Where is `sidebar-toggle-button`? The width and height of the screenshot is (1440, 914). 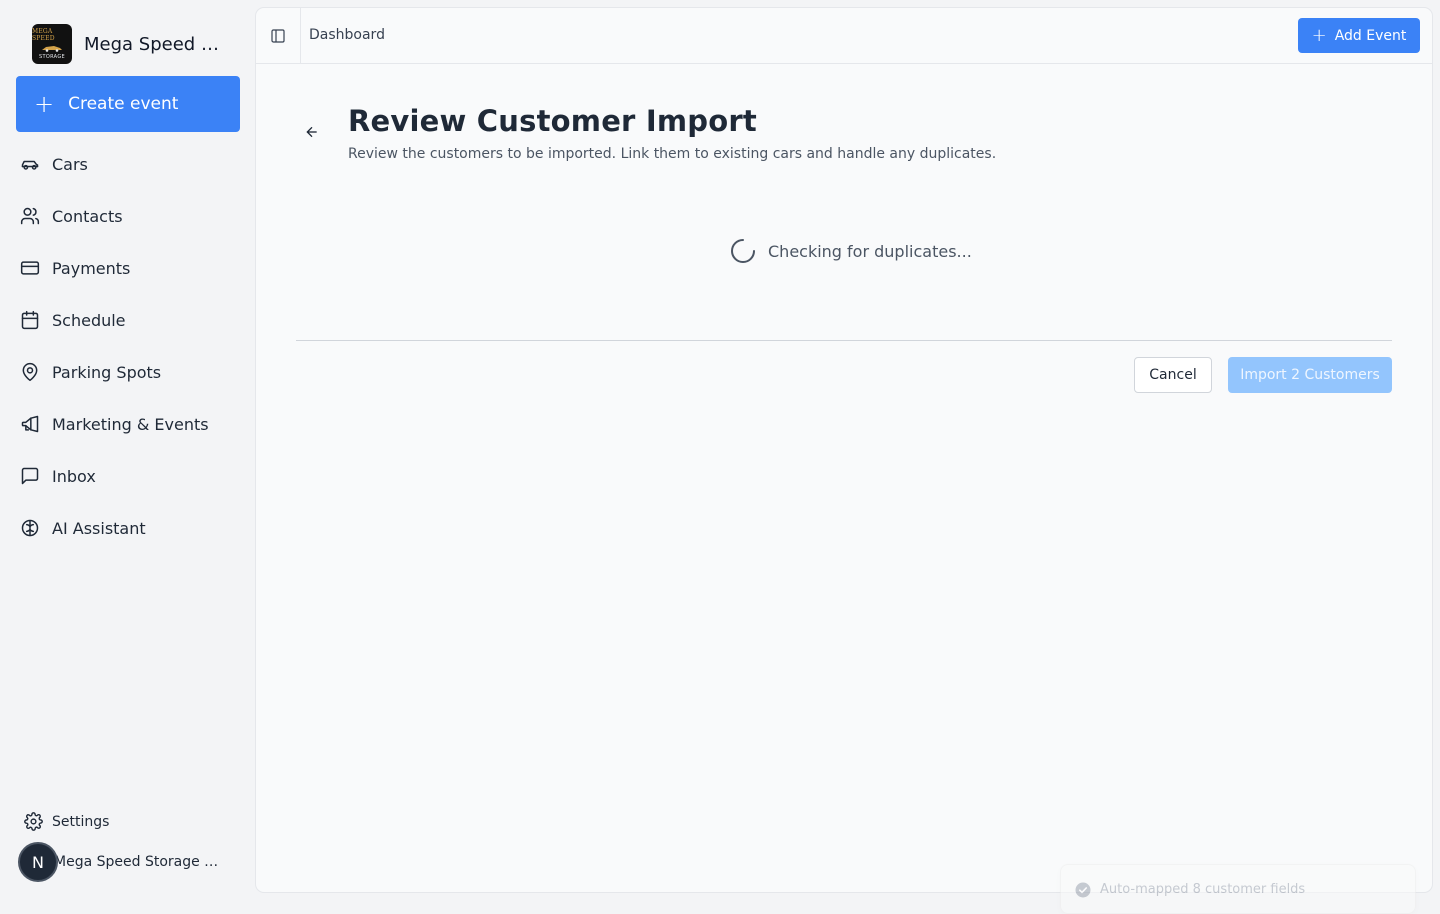 sidebar-toggle-button is located at coordinates (278, 35).